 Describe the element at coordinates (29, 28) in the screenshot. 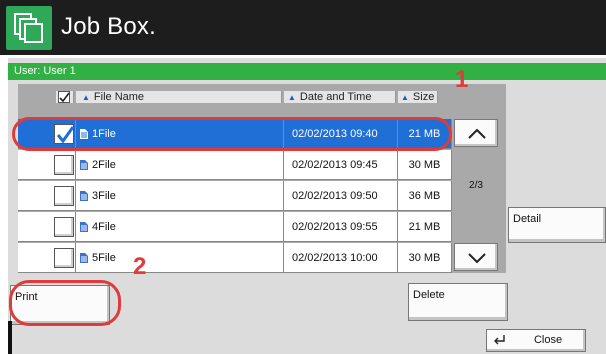

I see `job-box-icon` at that location.